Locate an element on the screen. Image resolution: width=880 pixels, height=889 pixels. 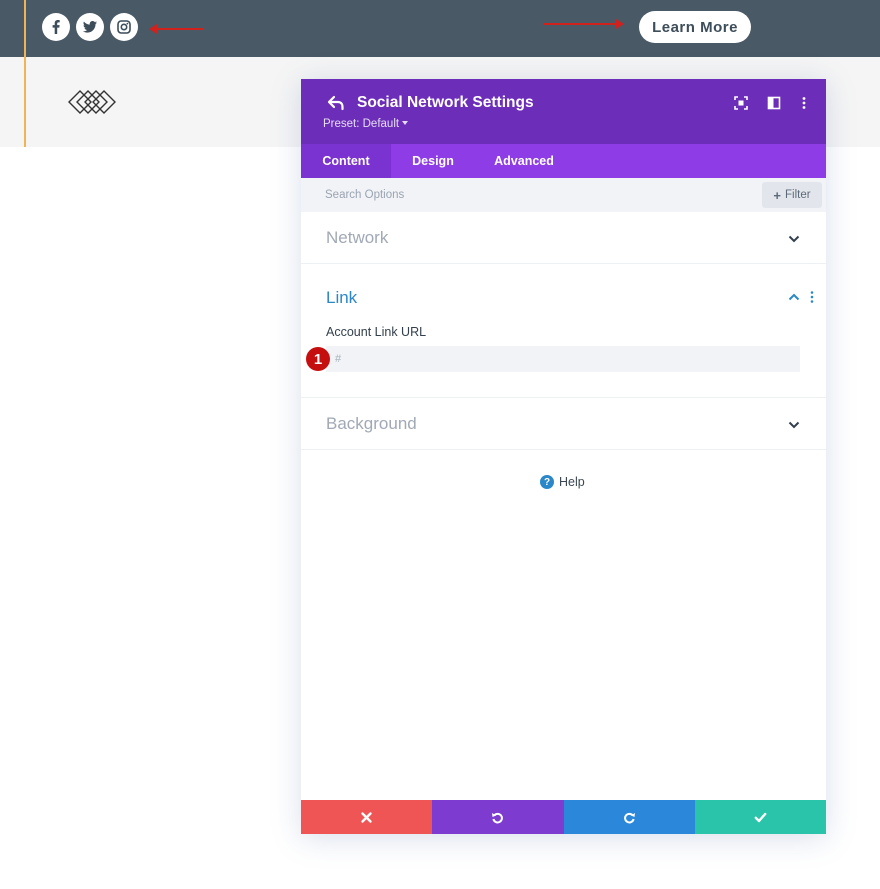
top-bar: Learn More is located at coordinates (440, 28).